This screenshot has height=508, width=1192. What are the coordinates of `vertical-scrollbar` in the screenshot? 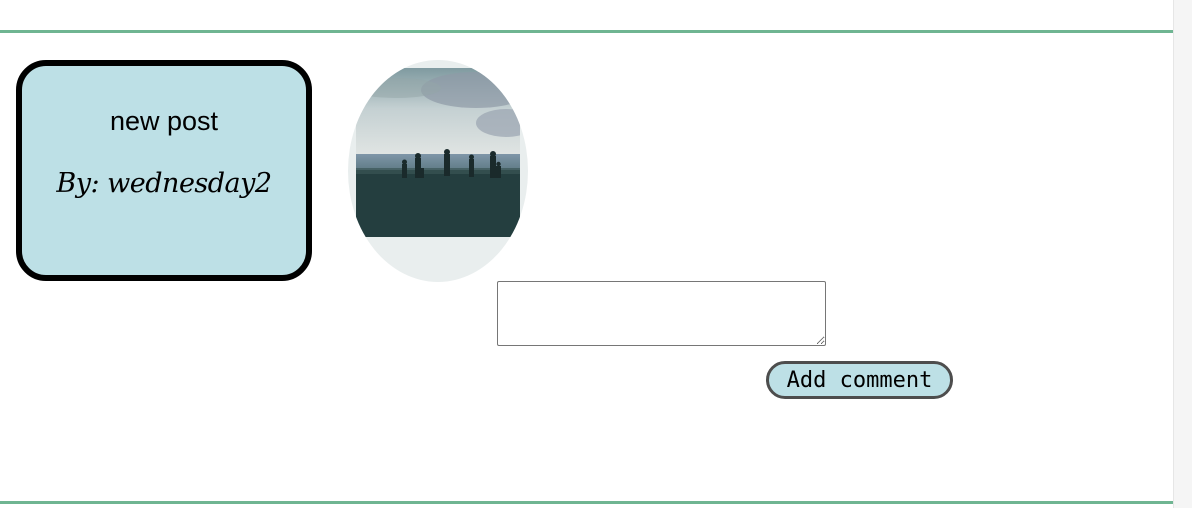 It's located at (1182, 254).